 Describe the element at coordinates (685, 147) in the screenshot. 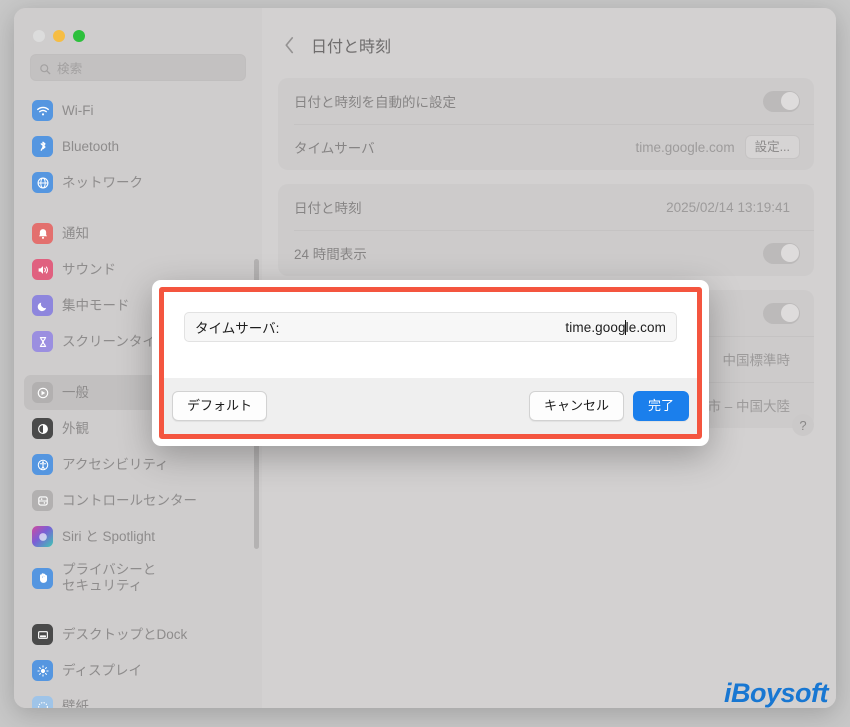

I see `time-server-value: time.google.com` at that location.